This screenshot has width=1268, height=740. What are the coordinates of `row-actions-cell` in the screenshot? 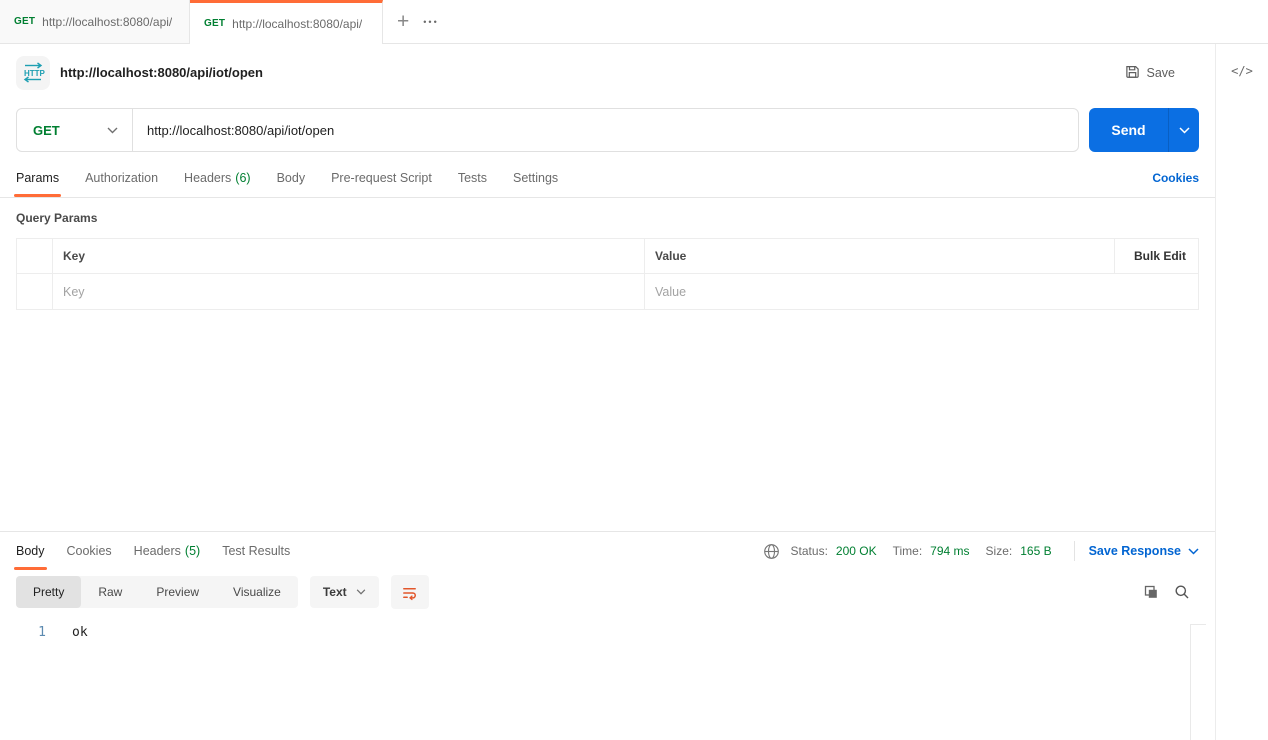 It's located at (1156, 291).